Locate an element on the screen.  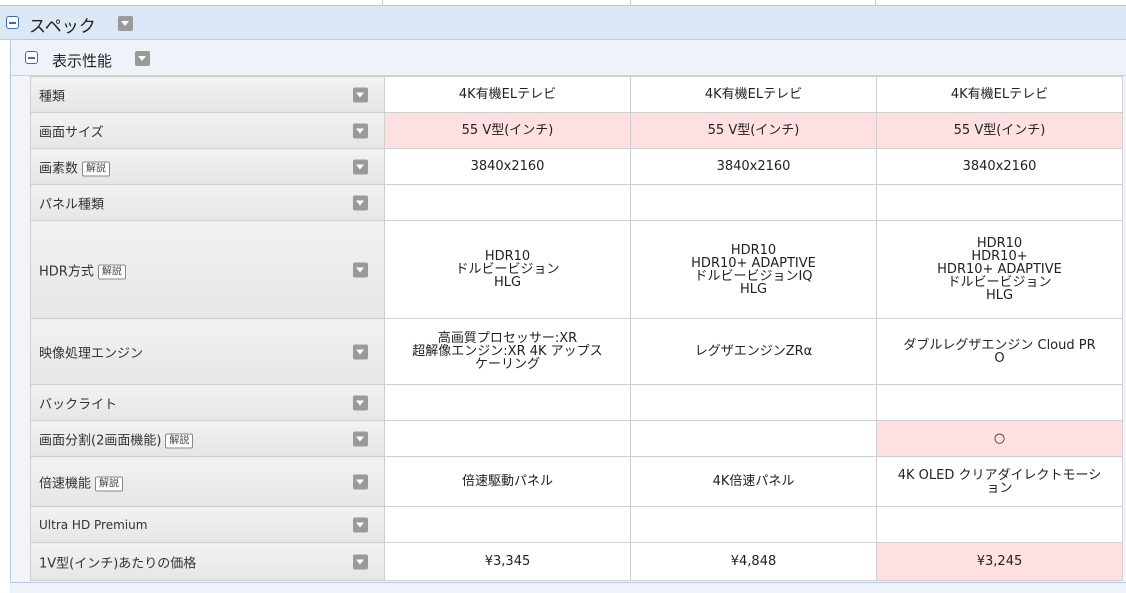
spec-label: Ultra HD Premium is located at coordinates (93, 525).